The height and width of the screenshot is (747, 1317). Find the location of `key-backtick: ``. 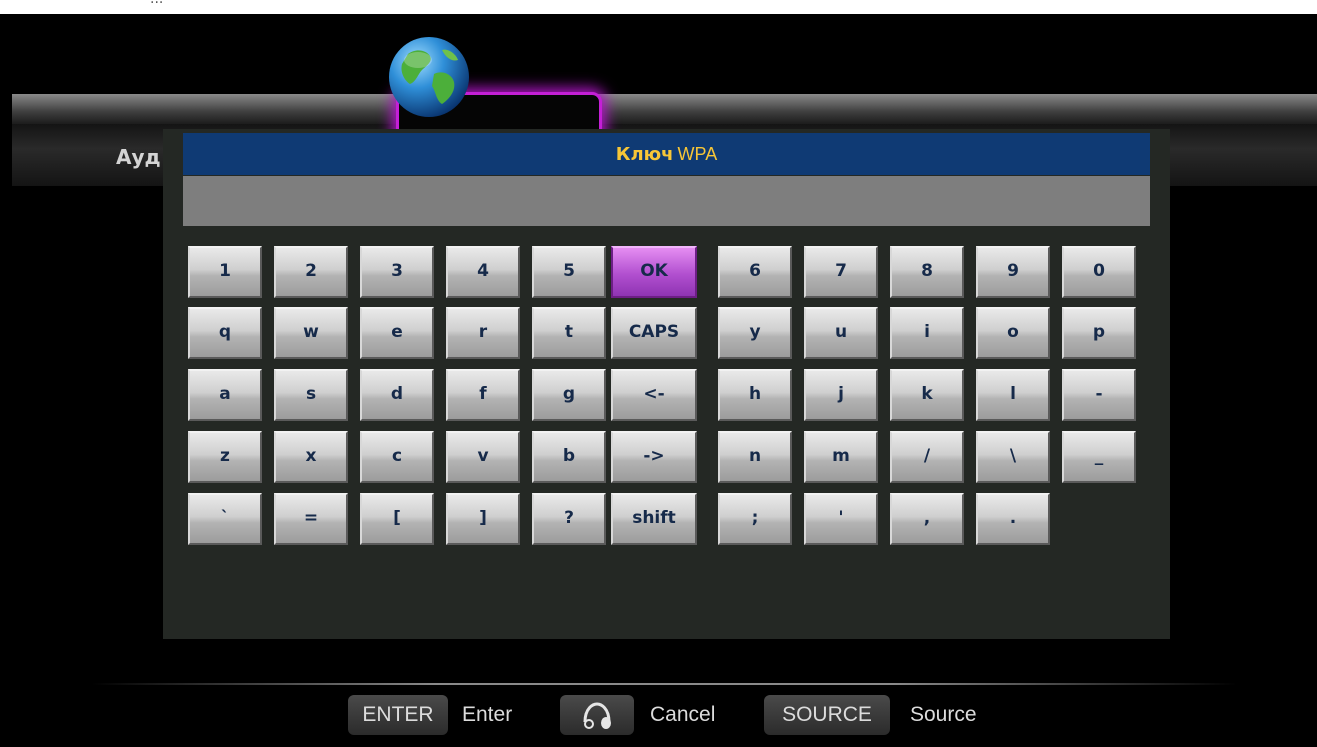

key-backtick: ` is located at coordinates (225, 519).